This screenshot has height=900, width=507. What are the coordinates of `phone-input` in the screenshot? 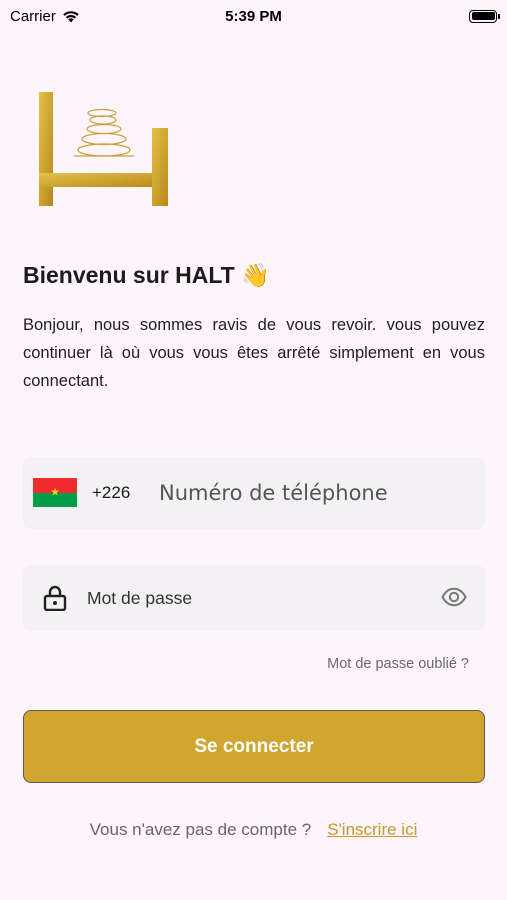 It's located at (314, 493).